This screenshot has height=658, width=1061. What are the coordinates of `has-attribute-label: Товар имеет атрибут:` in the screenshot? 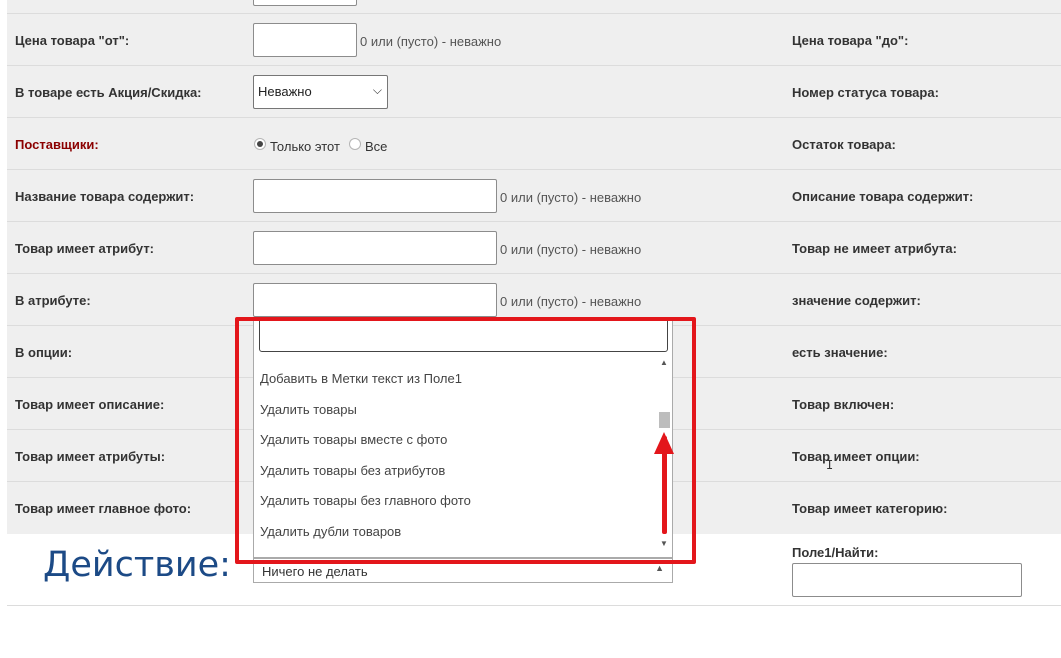 It's located at (85, 248).